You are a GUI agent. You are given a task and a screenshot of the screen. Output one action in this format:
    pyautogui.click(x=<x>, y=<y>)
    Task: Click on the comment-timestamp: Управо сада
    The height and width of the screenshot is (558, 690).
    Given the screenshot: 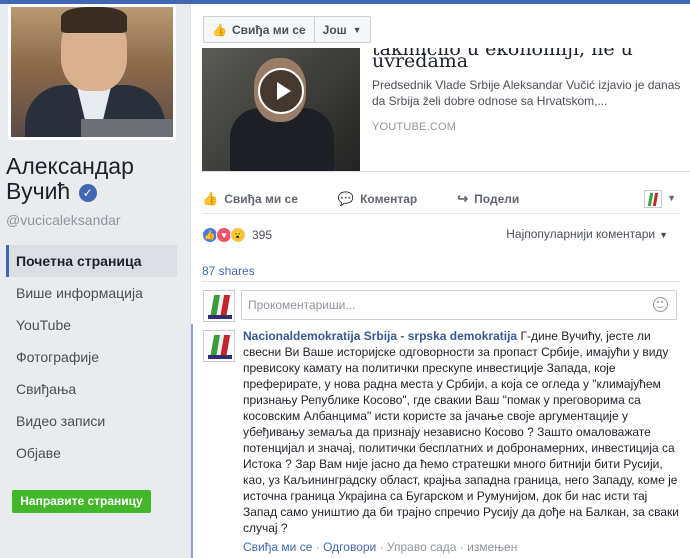 What is the action you would take?
    pyautogui.click(x=422, y=547)
    